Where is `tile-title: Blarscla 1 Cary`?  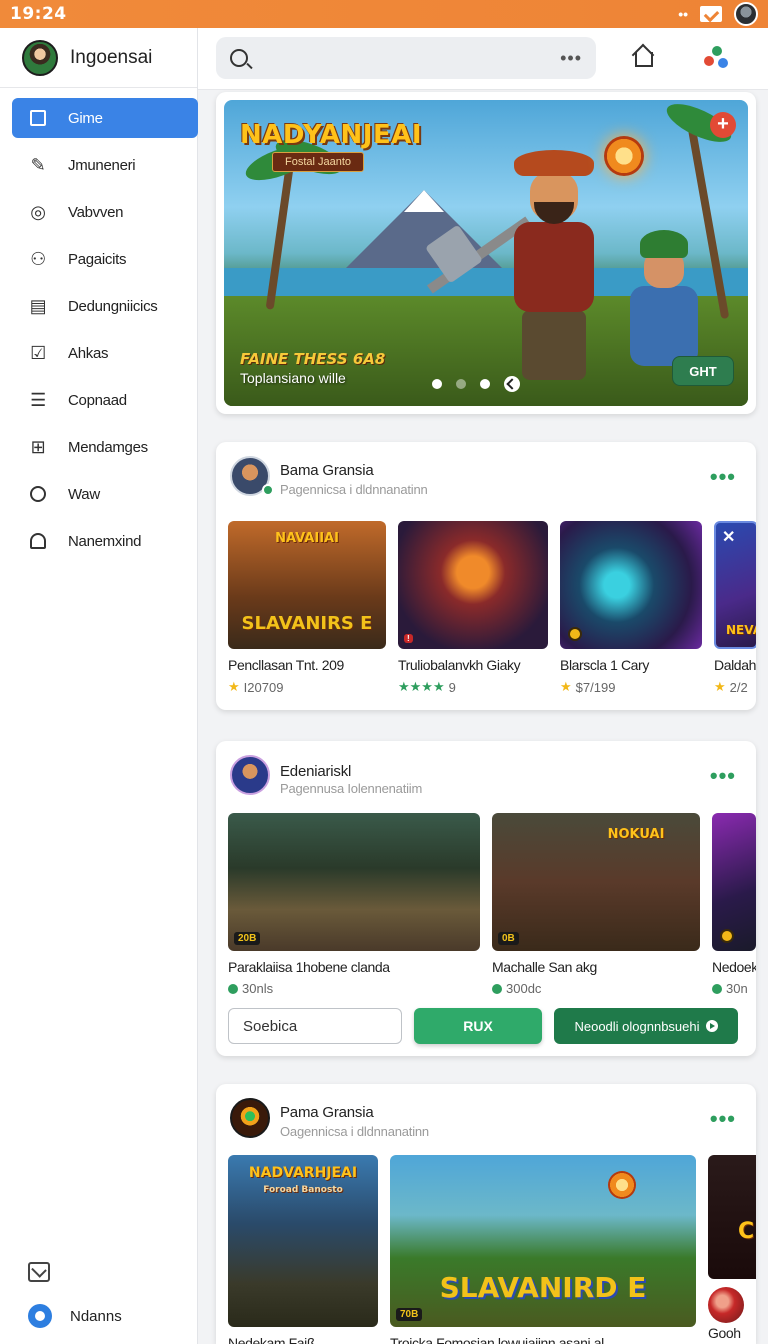 tile-title: Blarscla 1 Cary is located at coordinates (604, 665).